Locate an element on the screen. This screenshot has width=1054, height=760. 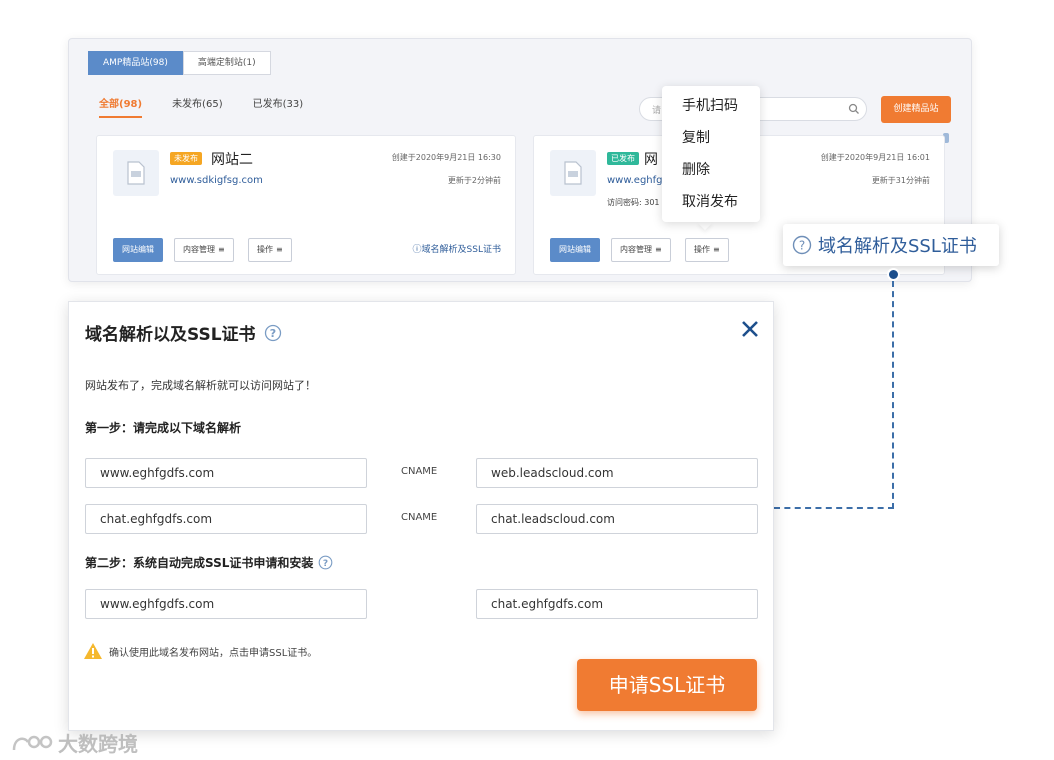
warning-notice: 确认使用此域名发布网站，点击申请SSL证书。 is located at coordinates (200, 651).